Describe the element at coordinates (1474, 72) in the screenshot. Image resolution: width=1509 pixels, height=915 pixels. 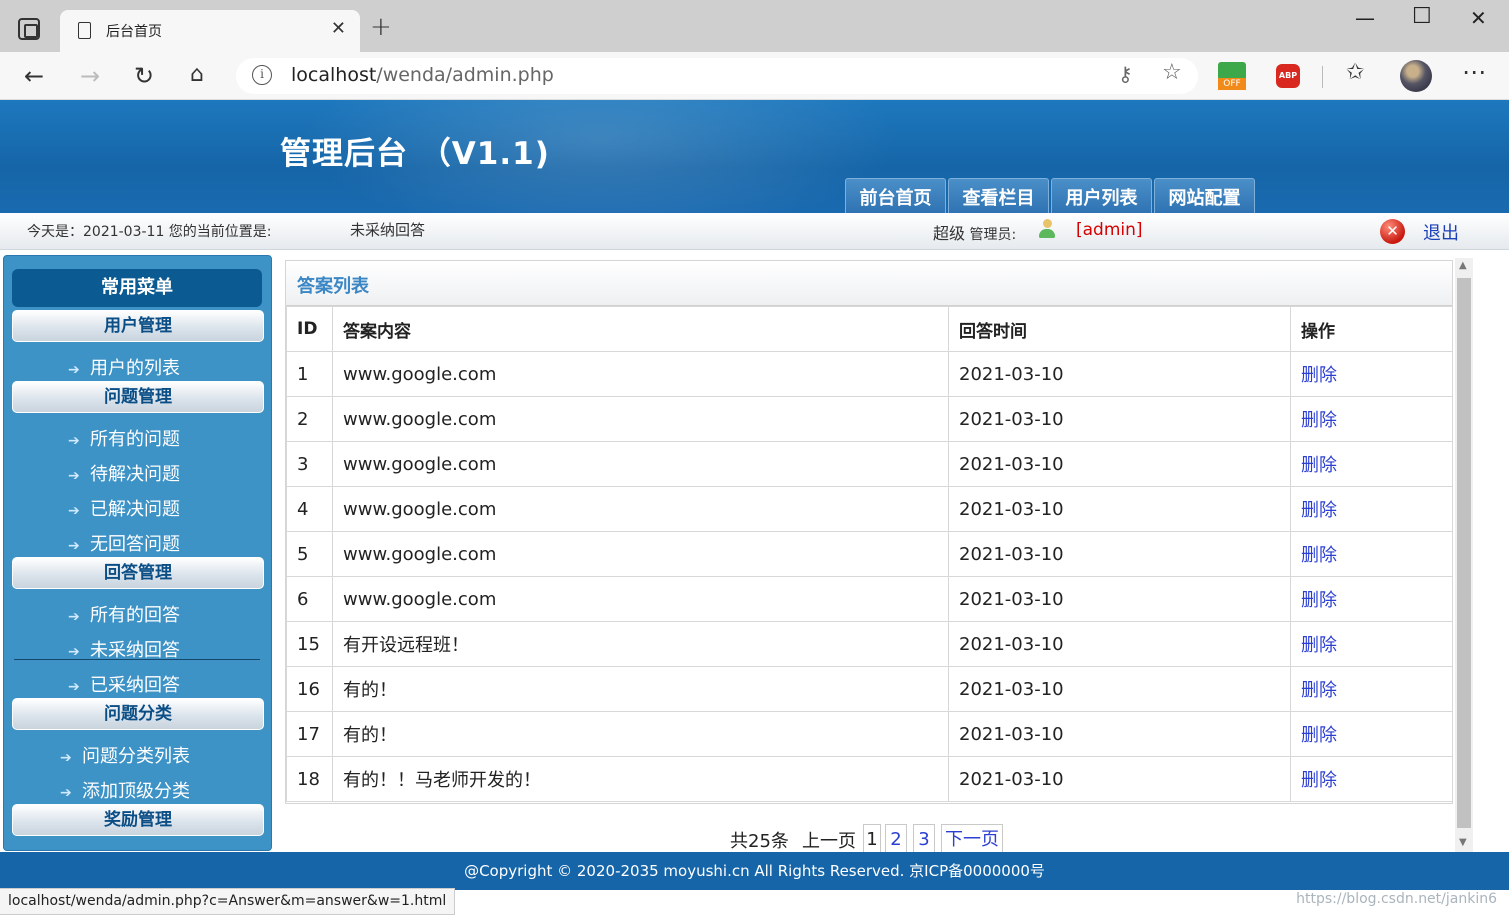
I see `more-menu-icon: ⋯` at that location.